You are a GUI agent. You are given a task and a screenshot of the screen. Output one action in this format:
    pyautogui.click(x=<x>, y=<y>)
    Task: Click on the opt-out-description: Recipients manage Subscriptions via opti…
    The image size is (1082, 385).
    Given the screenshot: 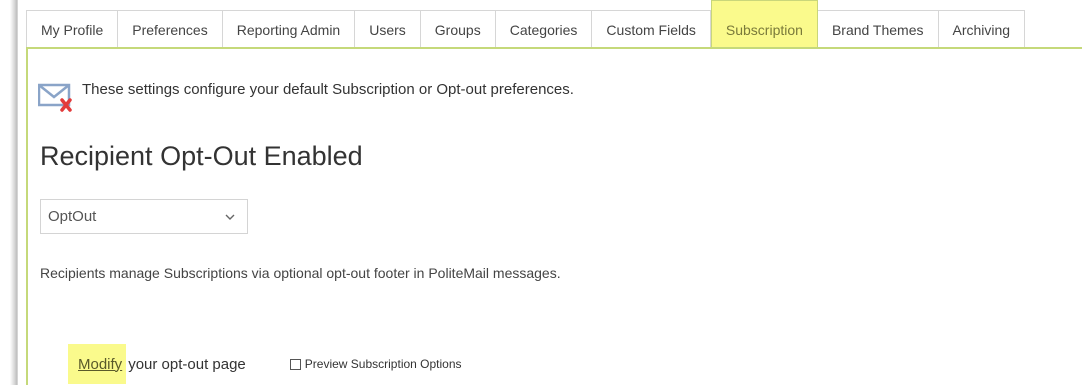 What is the action you would take?
    pyautogui.click(x=300, y=273)
    